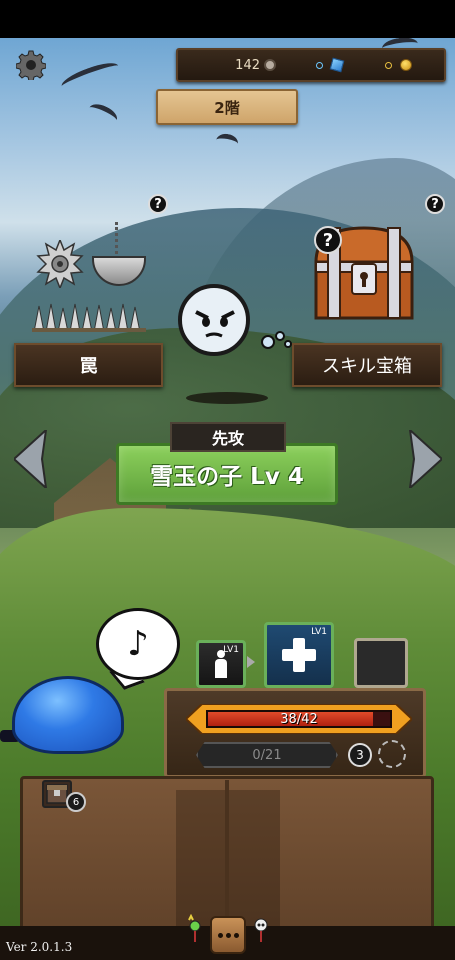 This screenshot has height=960, width=455. I want to click on chain-icon, so click(121, 241).